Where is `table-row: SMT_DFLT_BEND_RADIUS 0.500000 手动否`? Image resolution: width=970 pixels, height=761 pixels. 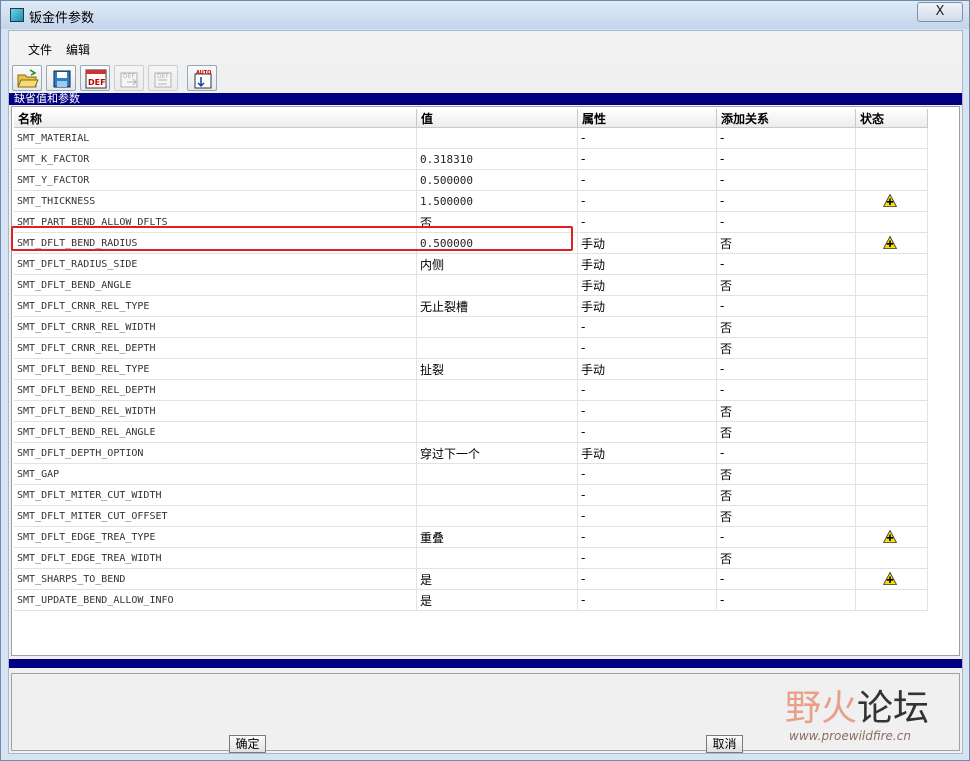
table-row: SMT_DFLT_BEND_RADIUS 0.500000 手动否 is located at coordinates (471, 243).